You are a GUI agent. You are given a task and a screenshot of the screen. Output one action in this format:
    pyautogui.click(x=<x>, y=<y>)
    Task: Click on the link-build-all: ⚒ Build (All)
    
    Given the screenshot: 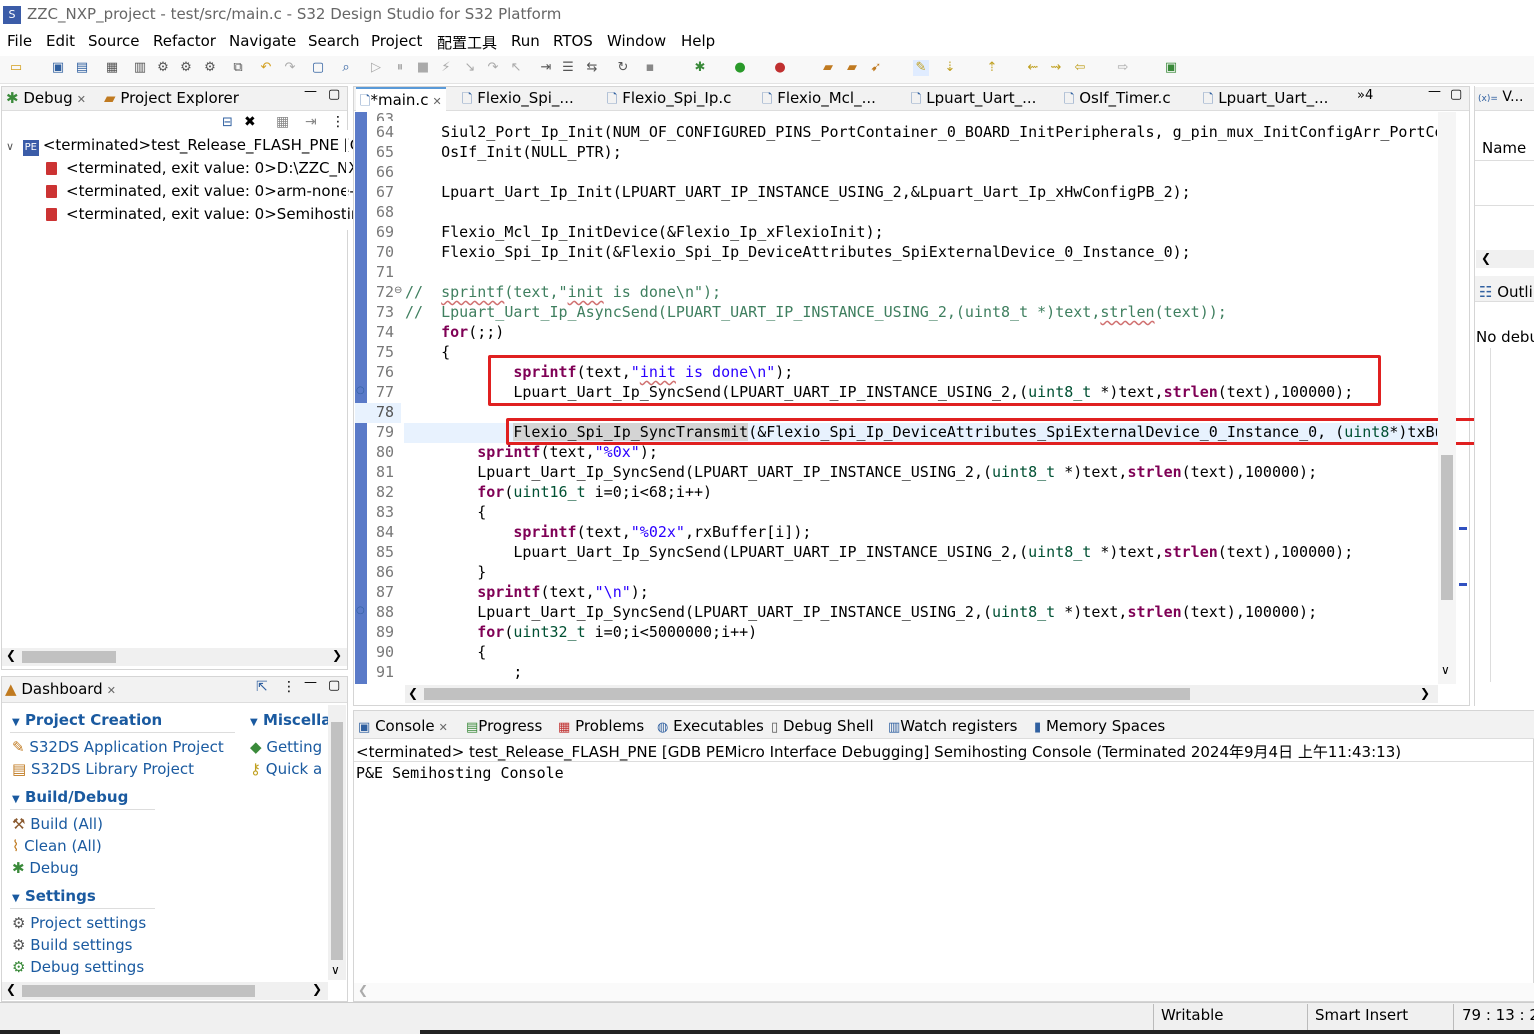 What is the action you would take?
    pyautogui.click(x=57, y=824)
    